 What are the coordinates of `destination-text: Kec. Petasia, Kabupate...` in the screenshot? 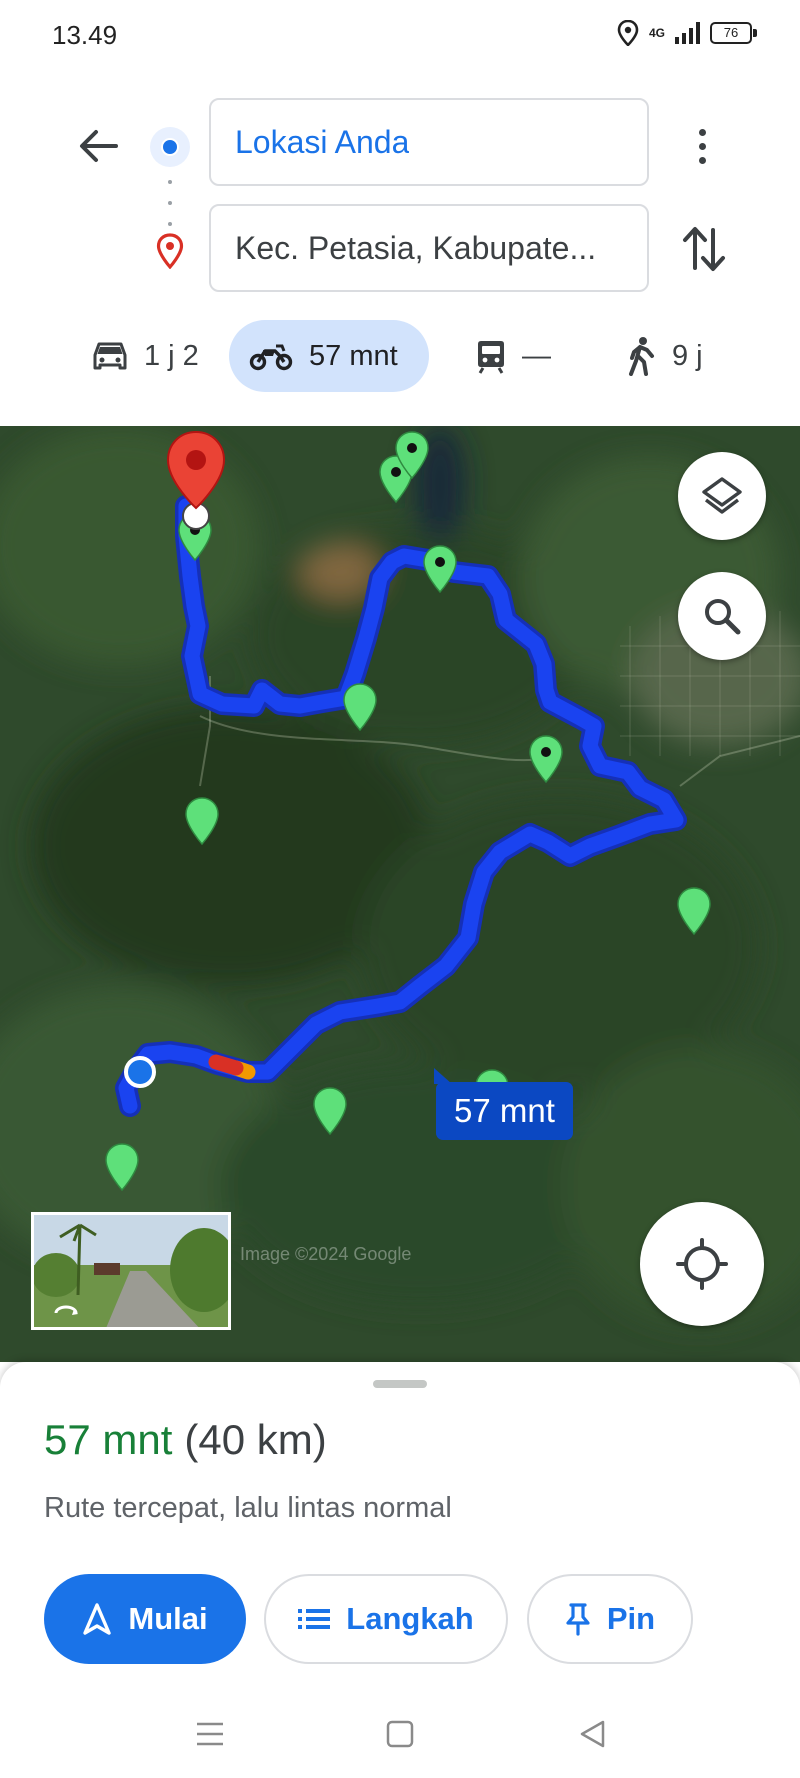 It's located at (416, 247).